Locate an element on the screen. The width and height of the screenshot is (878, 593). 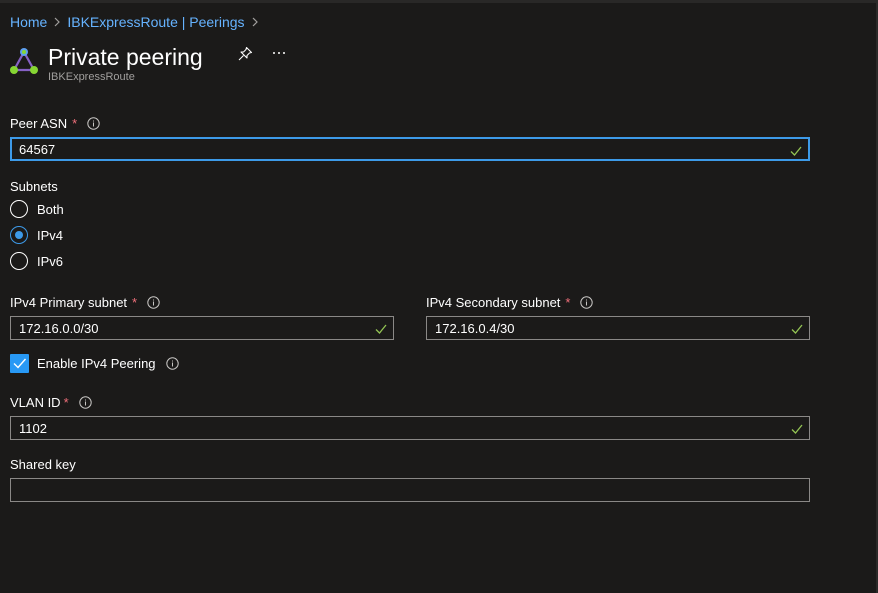
radio-ipv6: IPv6 is located at coordinates (36, 261).